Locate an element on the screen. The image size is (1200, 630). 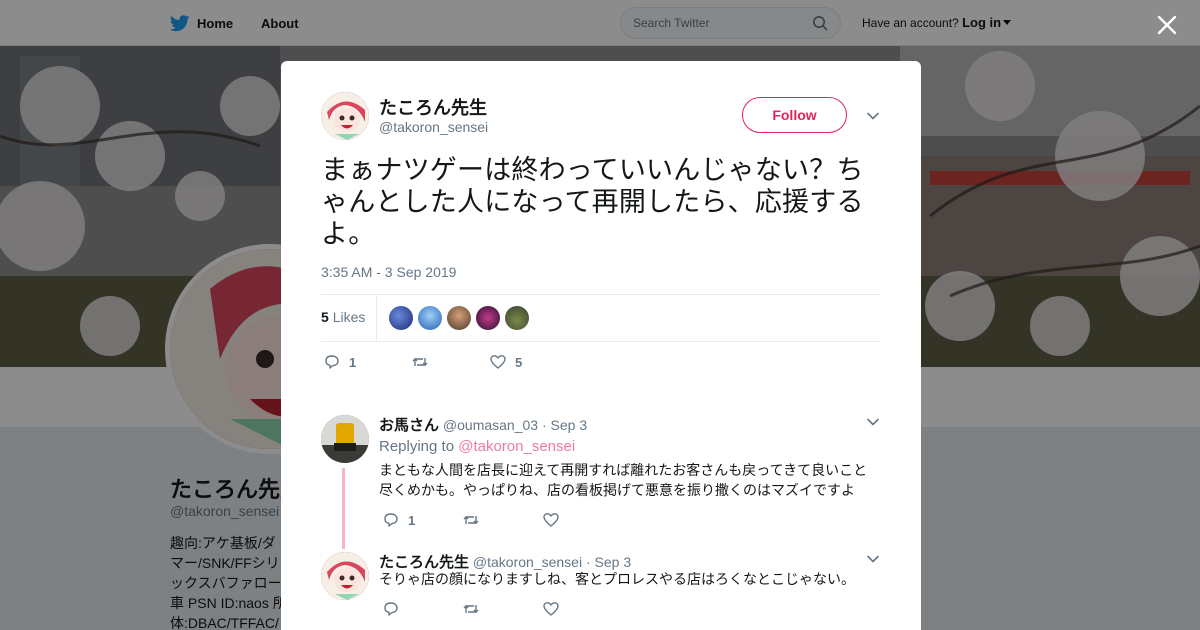
replying-to: Replying to @takoron_sensei is located at coordinates (477, 446).